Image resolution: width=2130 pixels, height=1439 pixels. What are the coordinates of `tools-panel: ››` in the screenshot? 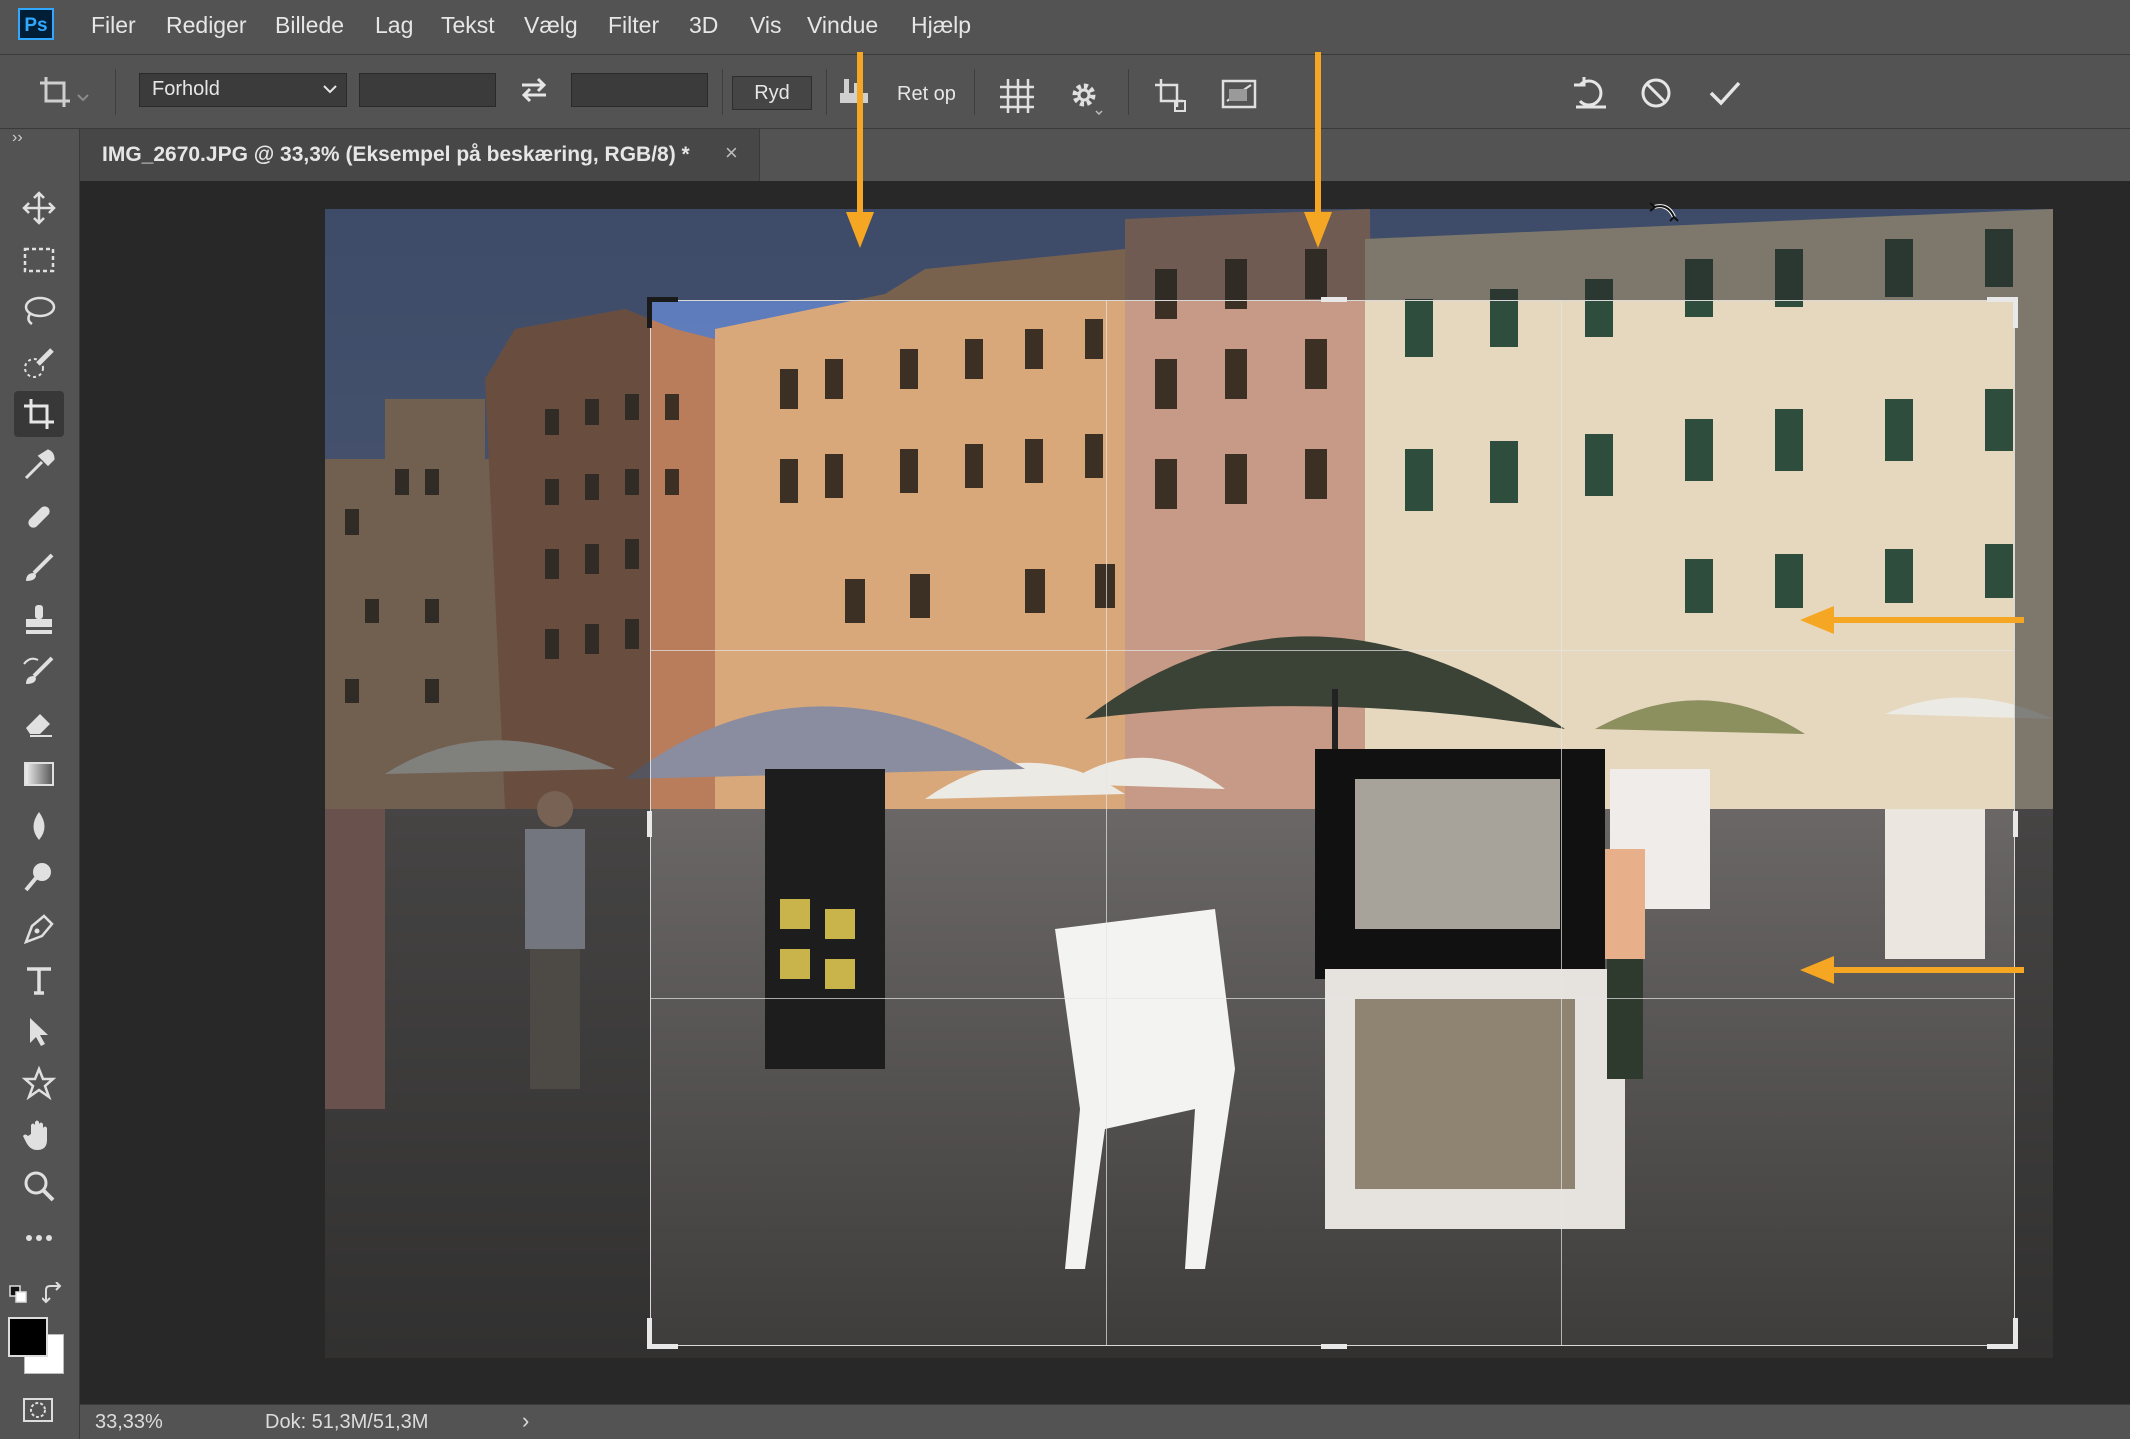 It's located at (40, 784).